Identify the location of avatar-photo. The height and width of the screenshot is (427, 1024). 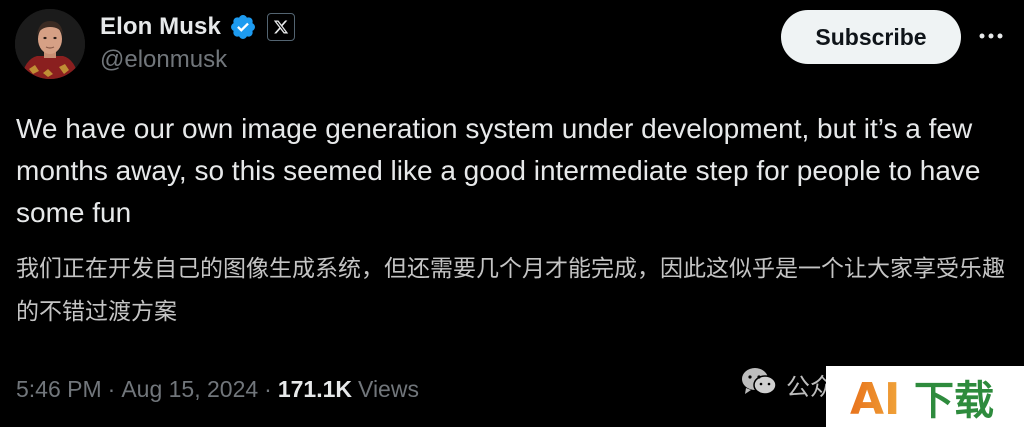
(50, 44).